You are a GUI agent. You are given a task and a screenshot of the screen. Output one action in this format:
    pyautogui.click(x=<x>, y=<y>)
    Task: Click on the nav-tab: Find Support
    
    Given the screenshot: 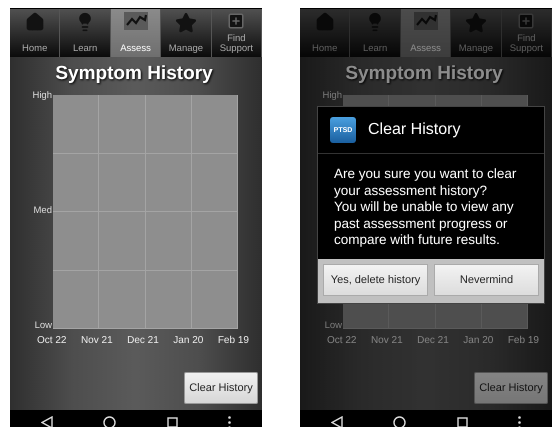 What is the action you would take?
    pyautogui.click(x=237, y=33)
    